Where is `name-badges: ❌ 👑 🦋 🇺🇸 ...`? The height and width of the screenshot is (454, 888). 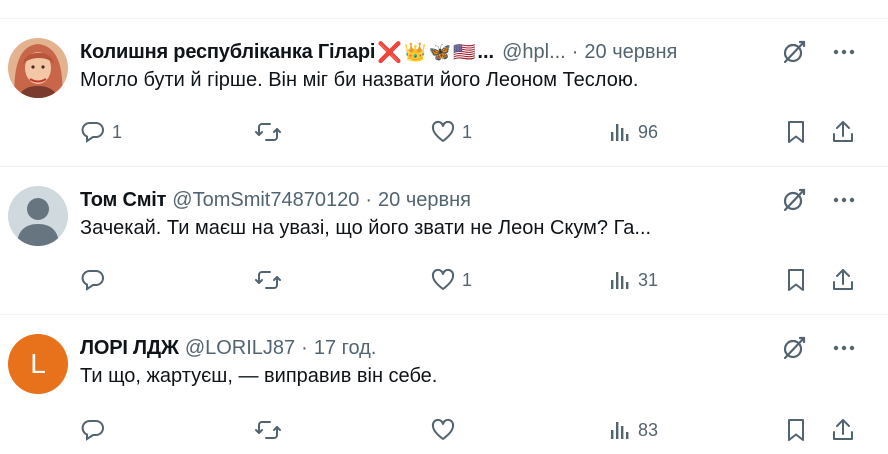
name-badges: ❌ 👑 🦋 🇺🇸 ... is located at coordinates (435, 52).